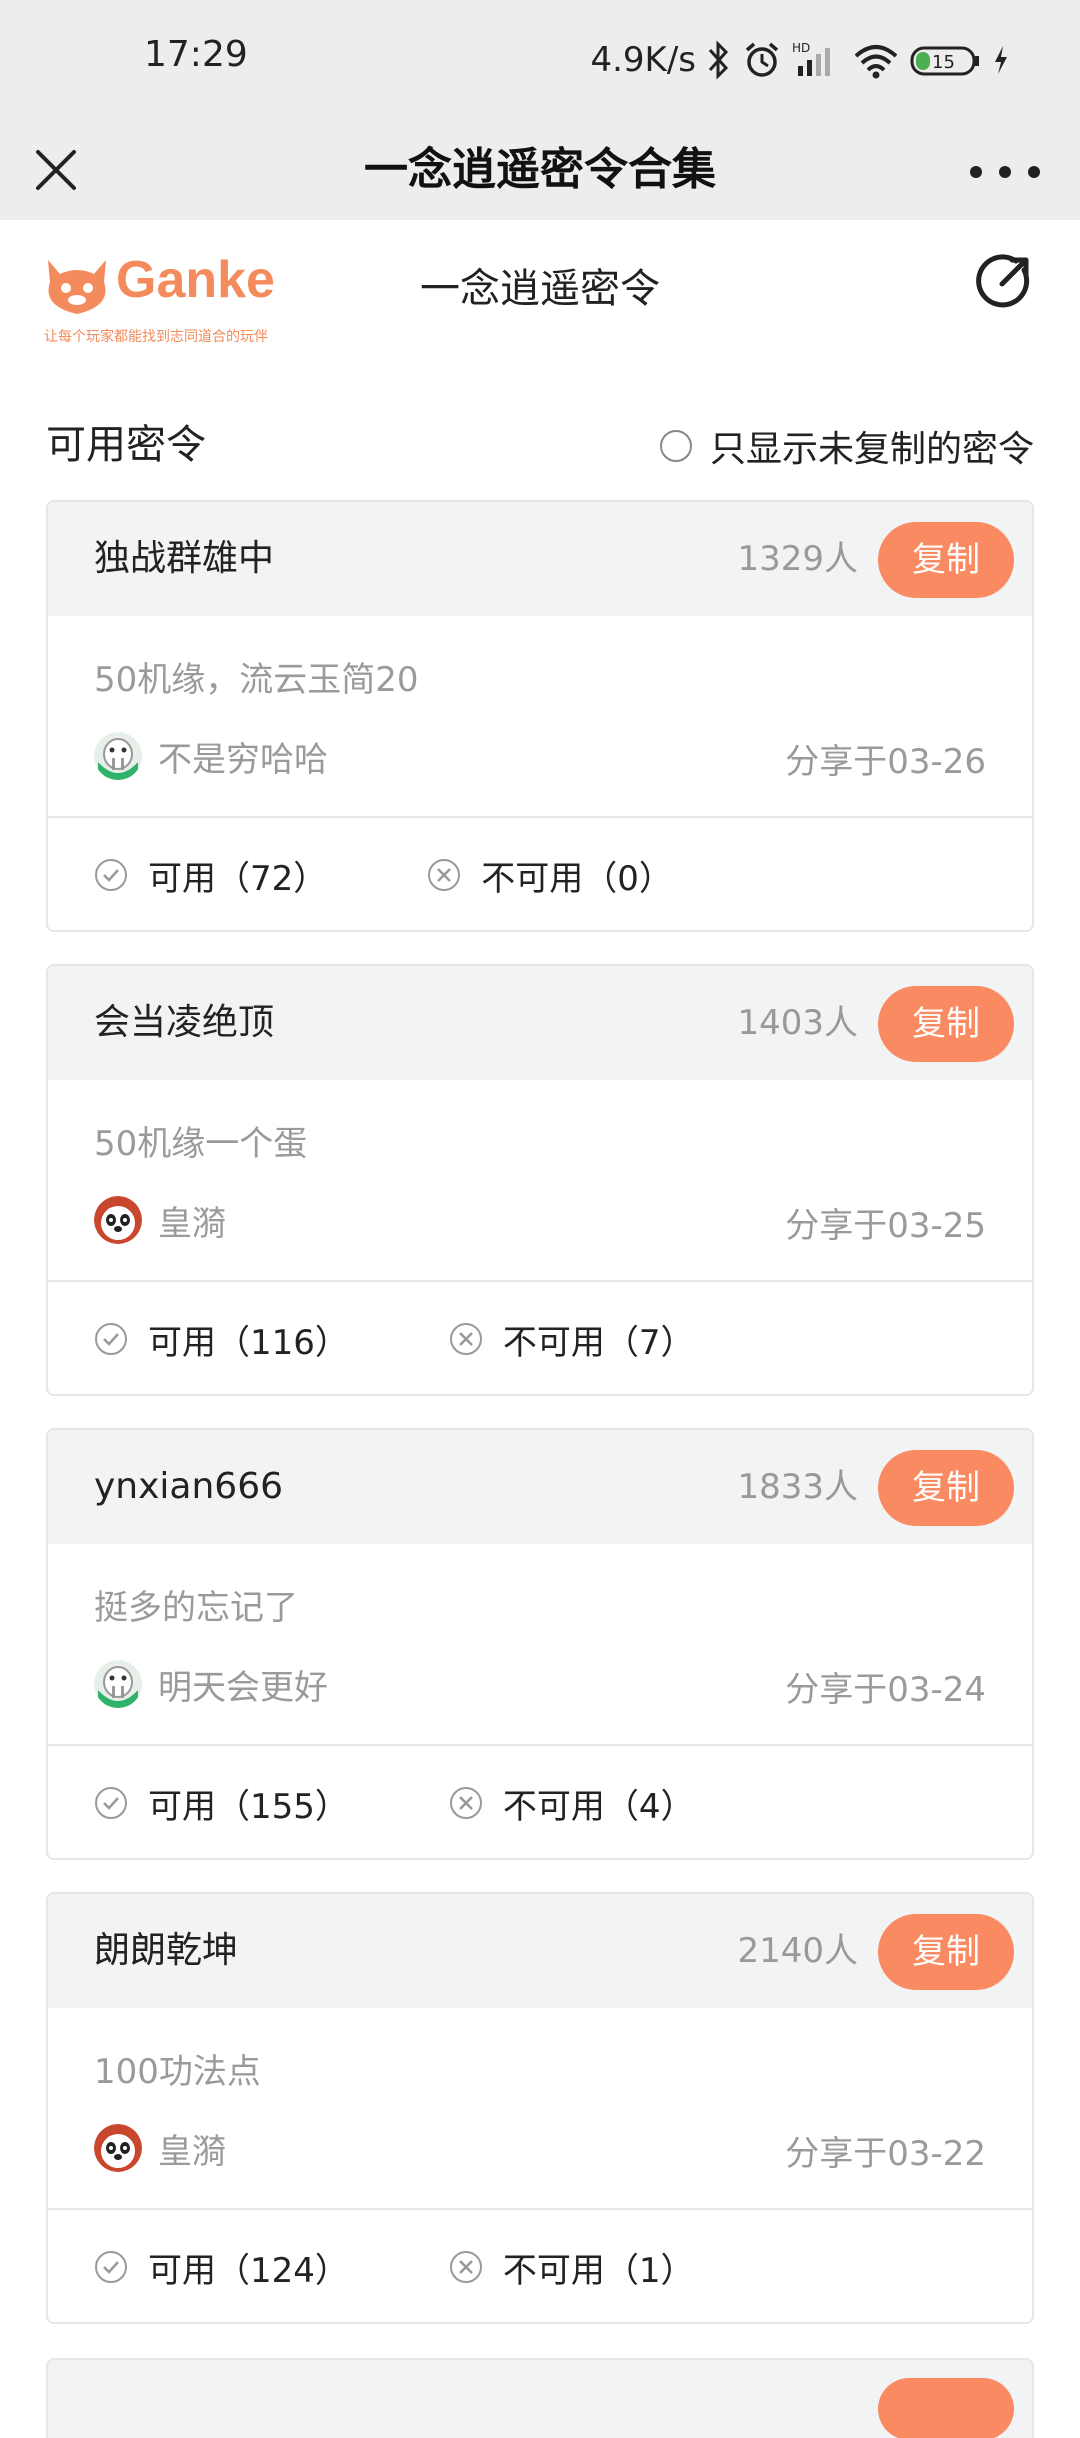  I want to click on secret-code: ynxian666, so click(189, 1486).